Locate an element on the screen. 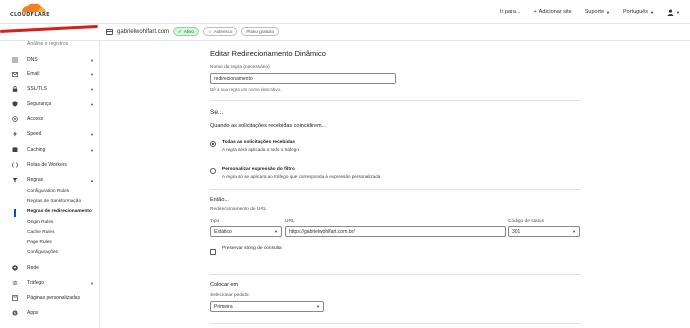  url-redirect-label: Redirecionamento de URL is located at coordinates (238, 209).